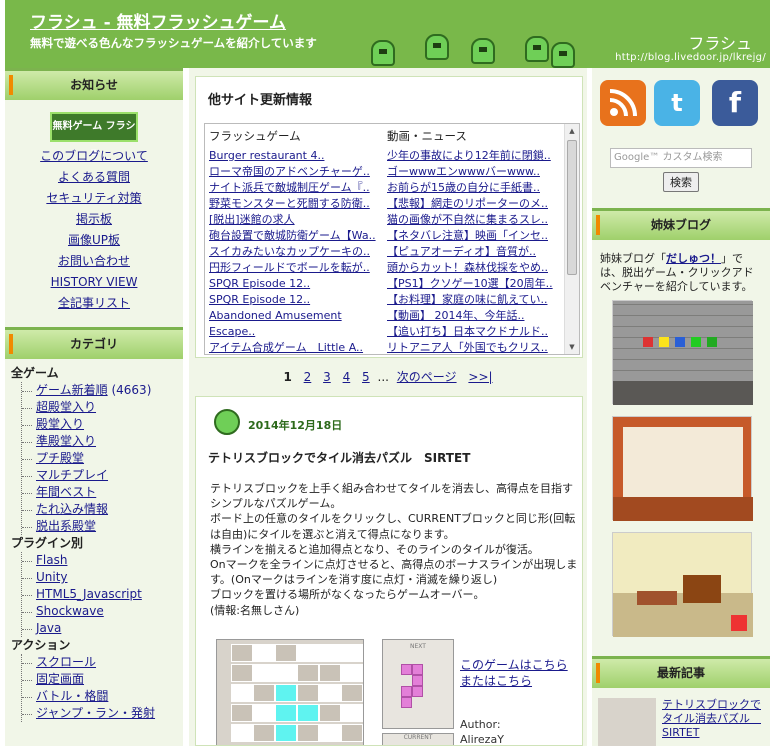 Image resolution: width=774 pixels, height=746 pixels. I want to click on sister-blog-link: だしゅつ！, so click(693, 258).